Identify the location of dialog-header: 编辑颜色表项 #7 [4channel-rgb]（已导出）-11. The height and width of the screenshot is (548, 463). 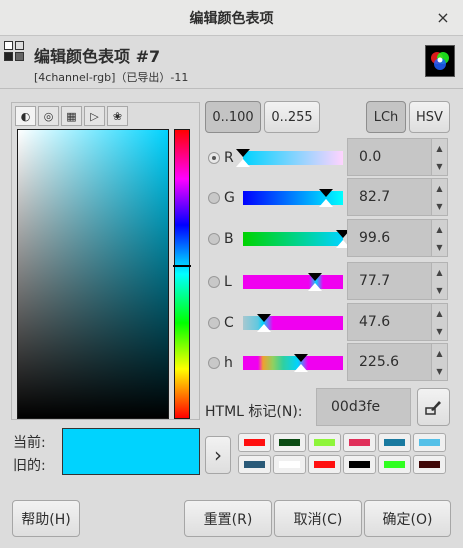
(231, 63).